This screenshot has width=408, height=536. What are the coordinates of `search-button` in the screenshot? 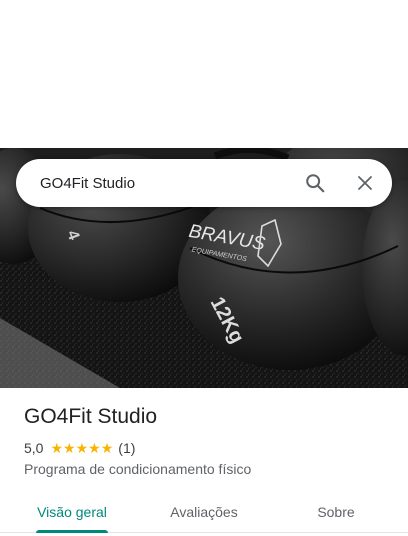 It's located at (315, 183).